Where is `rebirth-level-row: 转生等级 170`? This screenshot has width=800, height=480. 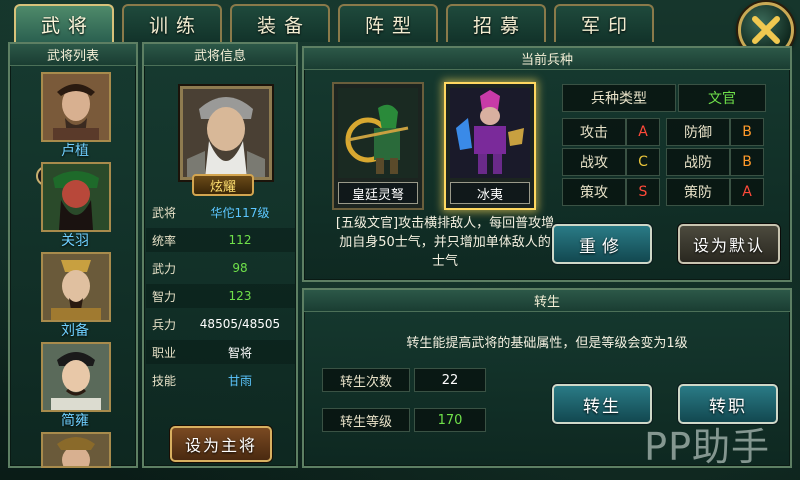 rebirth-level-row: 转生等级 170 is located at coordinates (404, 420).